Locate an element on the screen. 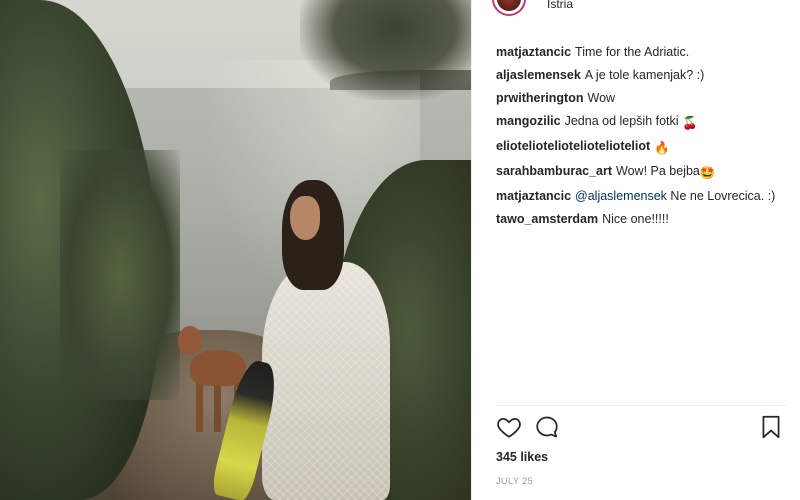 Image resolution: width=800 pixels, height=500 pixels. comment-button is located at coordinates (548, 428).